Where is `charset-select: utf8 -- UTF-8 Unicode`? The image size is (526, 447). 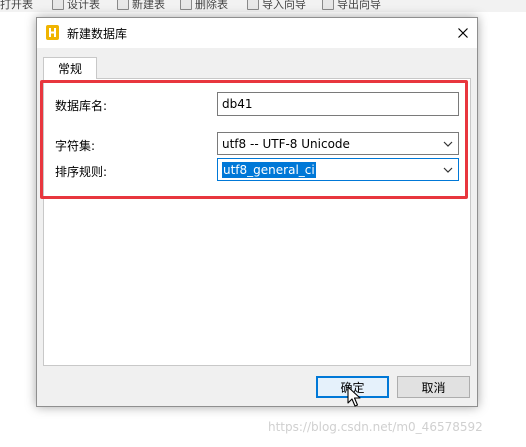 charset-select: utf8 -- UTF-8 Unicode is located at coordinates (338, 143).